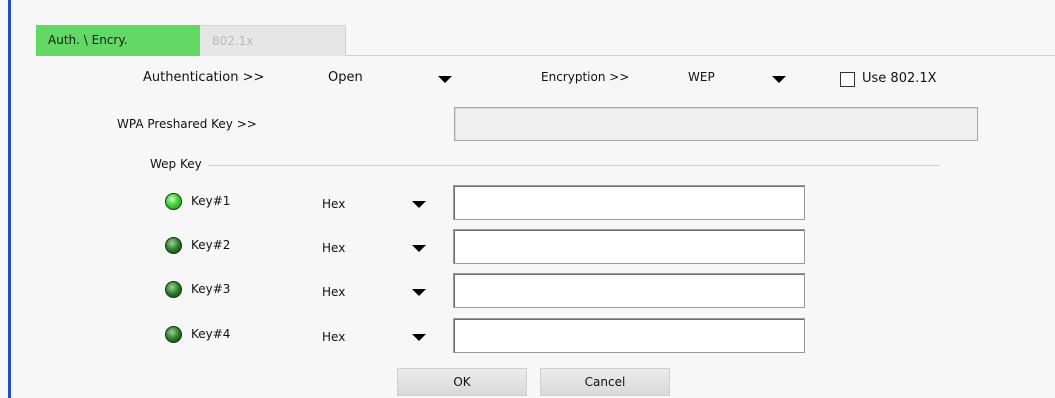 This screenshot has width=1055, height=398. Describe the element at coordinates (211, 201) in the screenshot. I see `key1-label: Key#1` at that location.